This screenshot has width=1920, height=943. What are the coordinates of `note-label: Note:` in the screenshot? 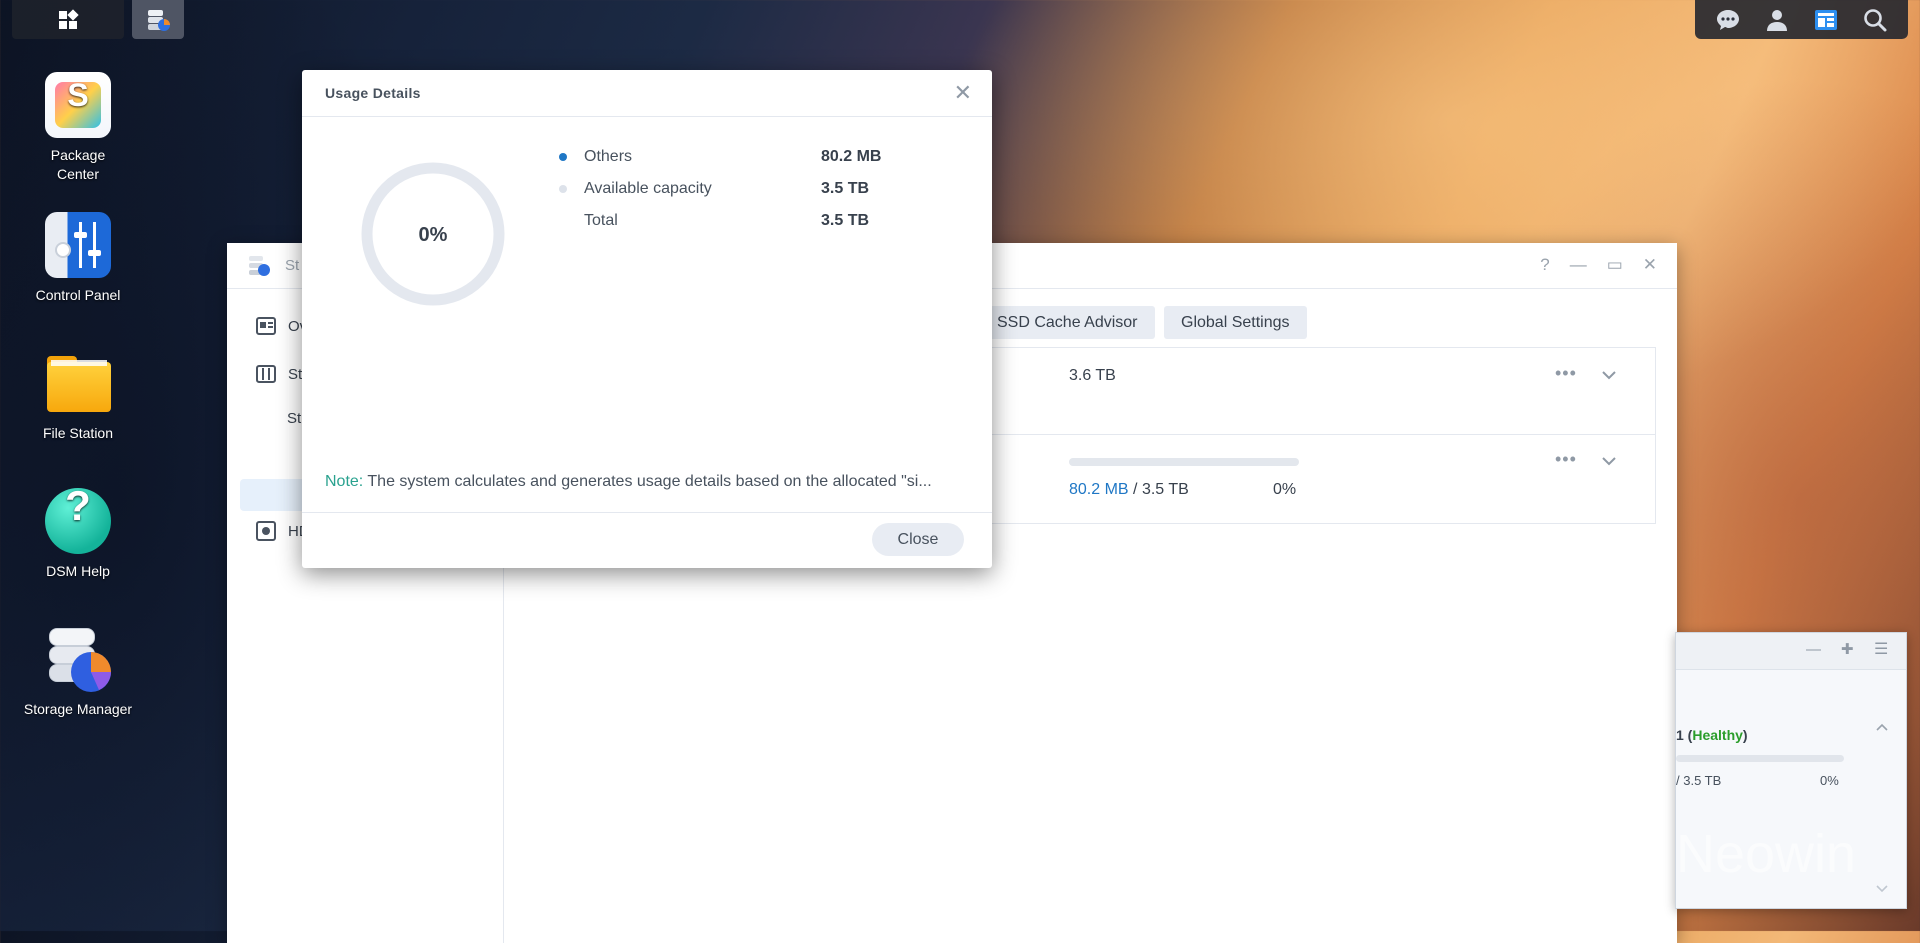 It's located at (344, 481).